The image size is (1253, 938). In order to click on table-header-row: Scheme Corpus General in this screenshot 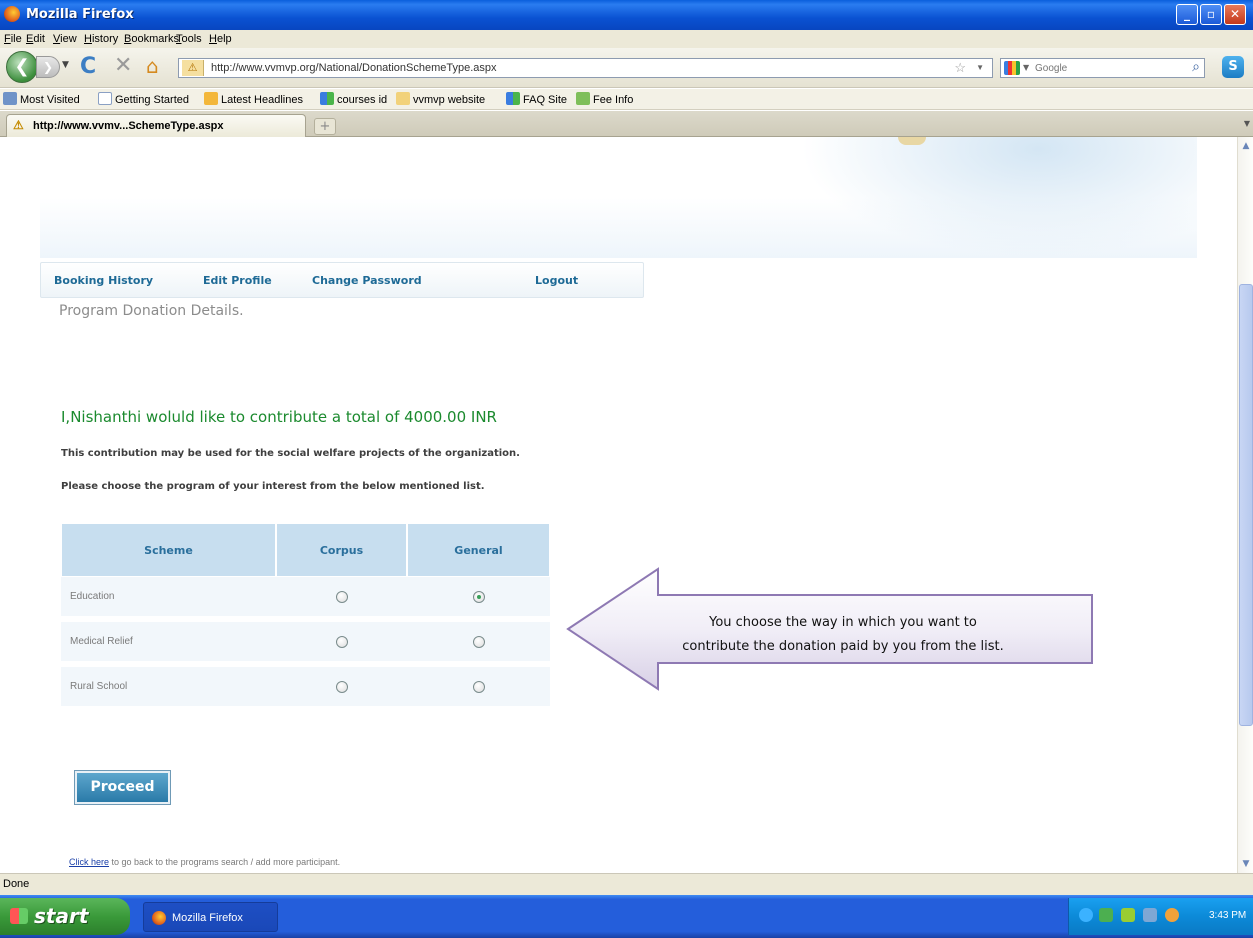, I will do `click(305, 550)`.